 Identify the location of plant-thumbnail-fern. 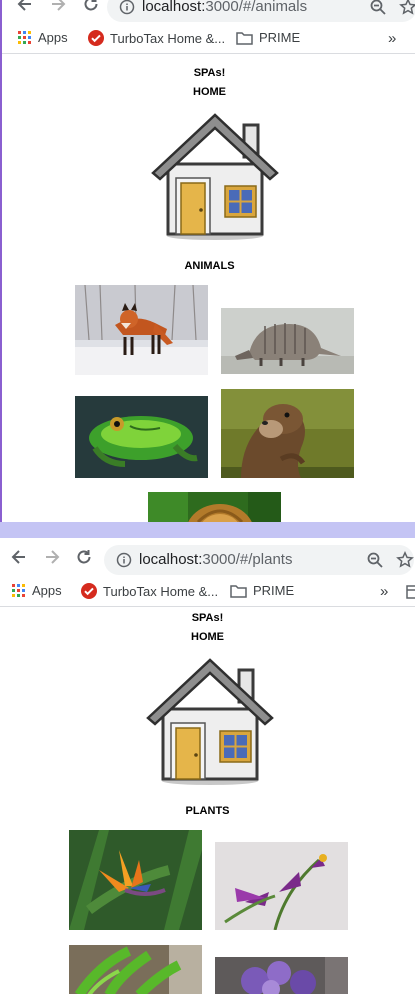
(135, 969).